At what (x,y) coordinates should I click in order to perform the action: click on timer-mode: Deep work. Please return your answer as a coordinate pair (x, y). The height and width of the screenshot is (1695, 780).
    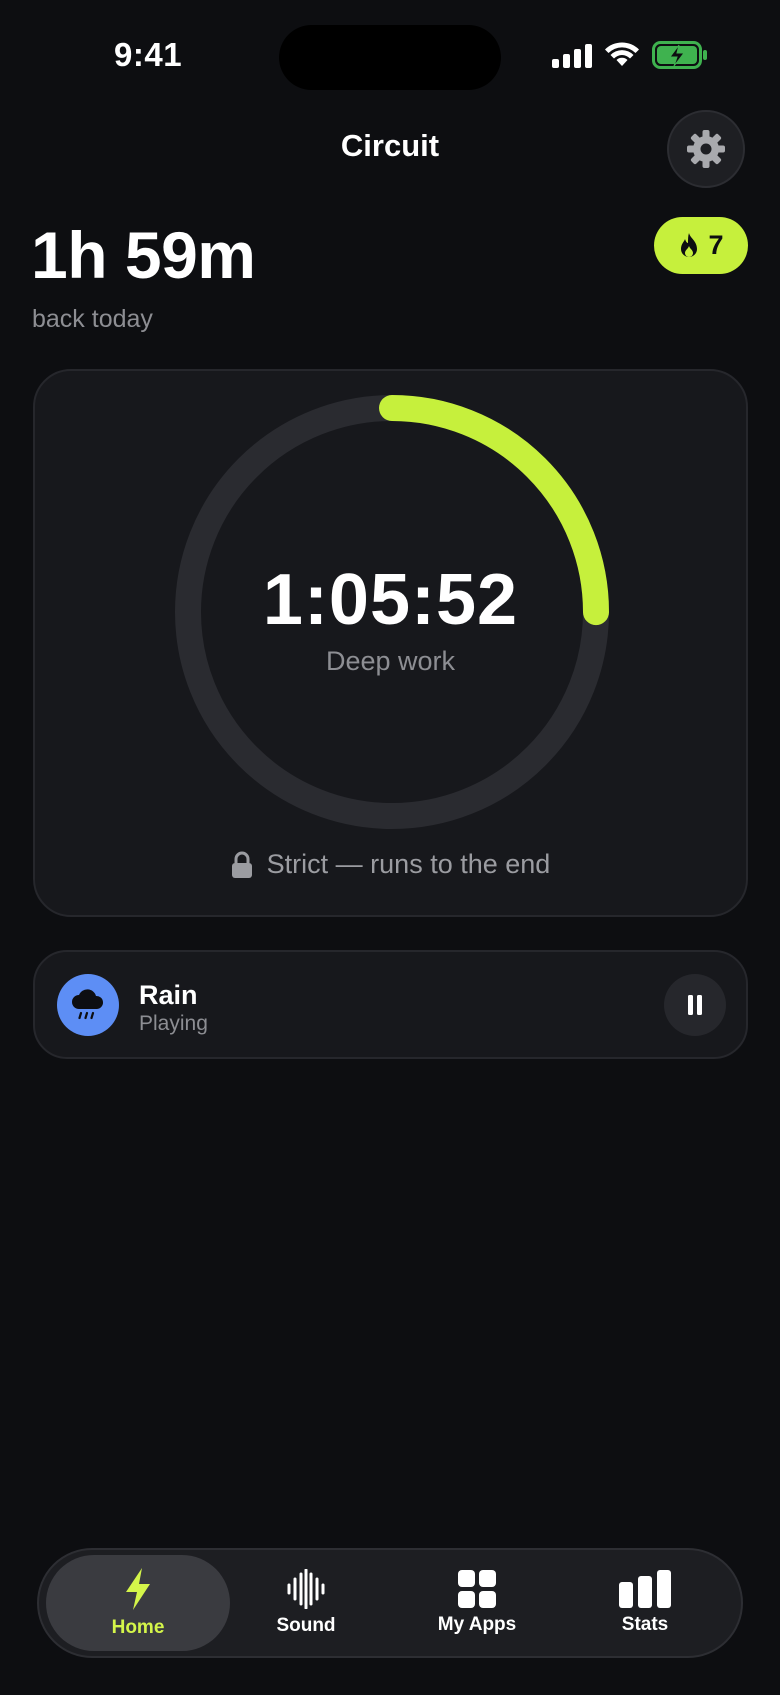
    Looking at the image, I should click on (390, 661).